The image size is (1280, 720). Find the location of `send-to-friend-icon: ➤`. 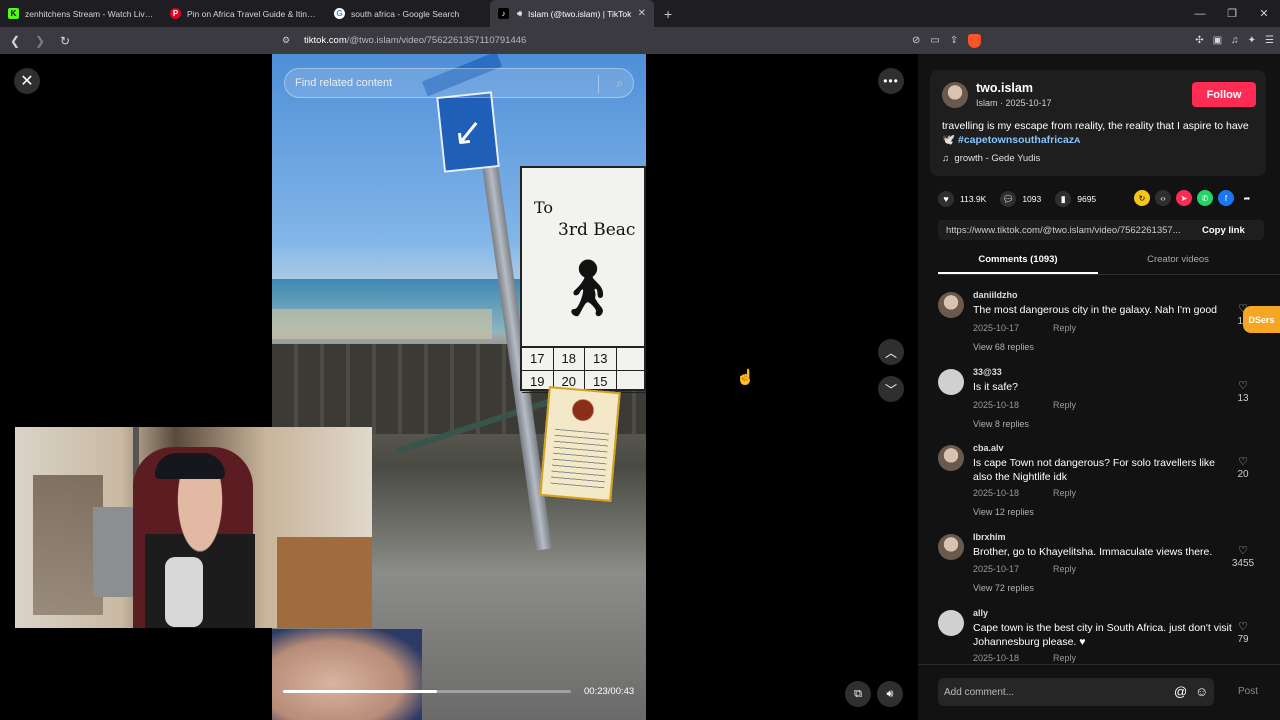

send-to-friend-icon: ➤ is located at coordinates (1184, 198).